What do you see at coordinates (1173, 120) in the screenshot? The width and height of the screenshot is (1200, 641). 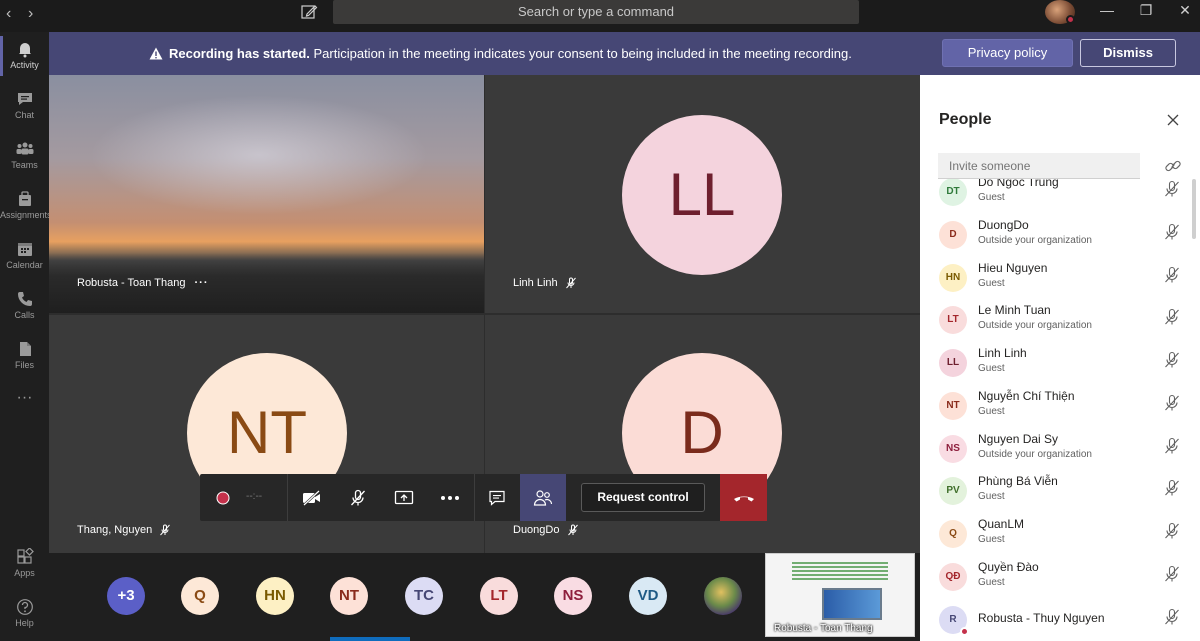 I see `close-icon` at bounding box center [1173, 120].